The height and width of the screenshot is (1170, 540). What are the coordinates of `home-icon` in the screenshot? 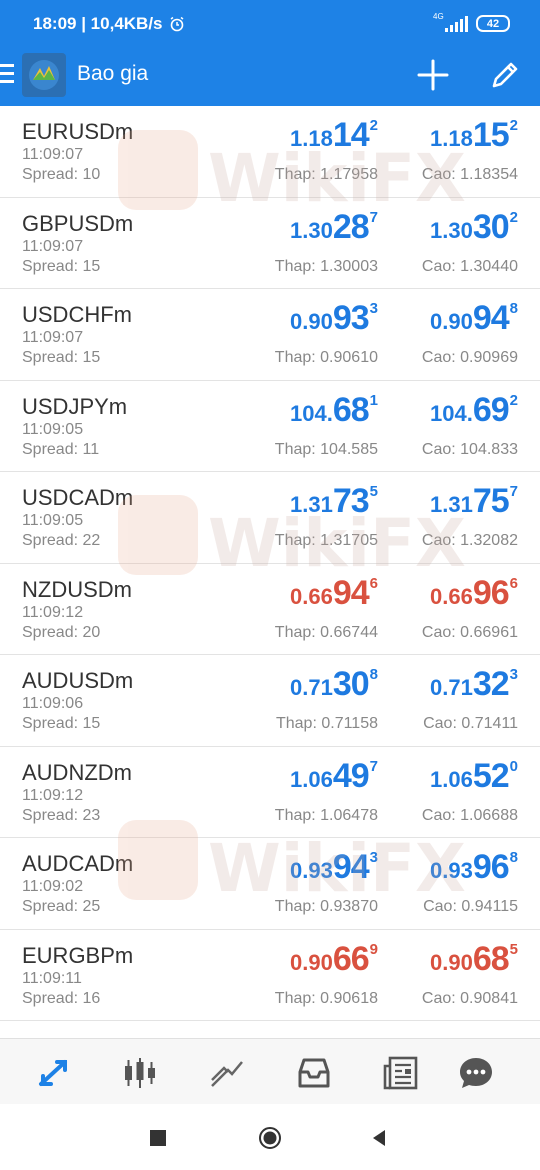 It's located at (270, 1138).